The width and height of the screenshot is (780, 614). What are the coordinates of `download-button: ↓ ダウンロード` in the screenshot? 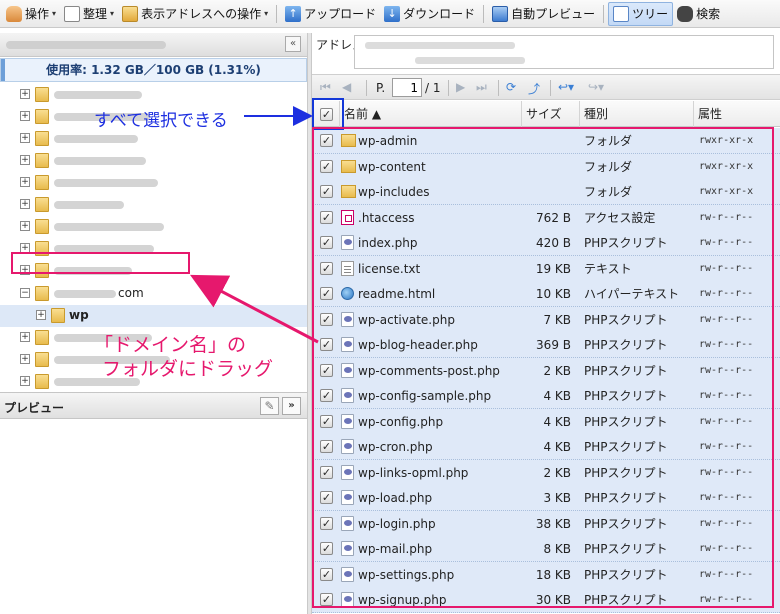 It's located at (429, 14).